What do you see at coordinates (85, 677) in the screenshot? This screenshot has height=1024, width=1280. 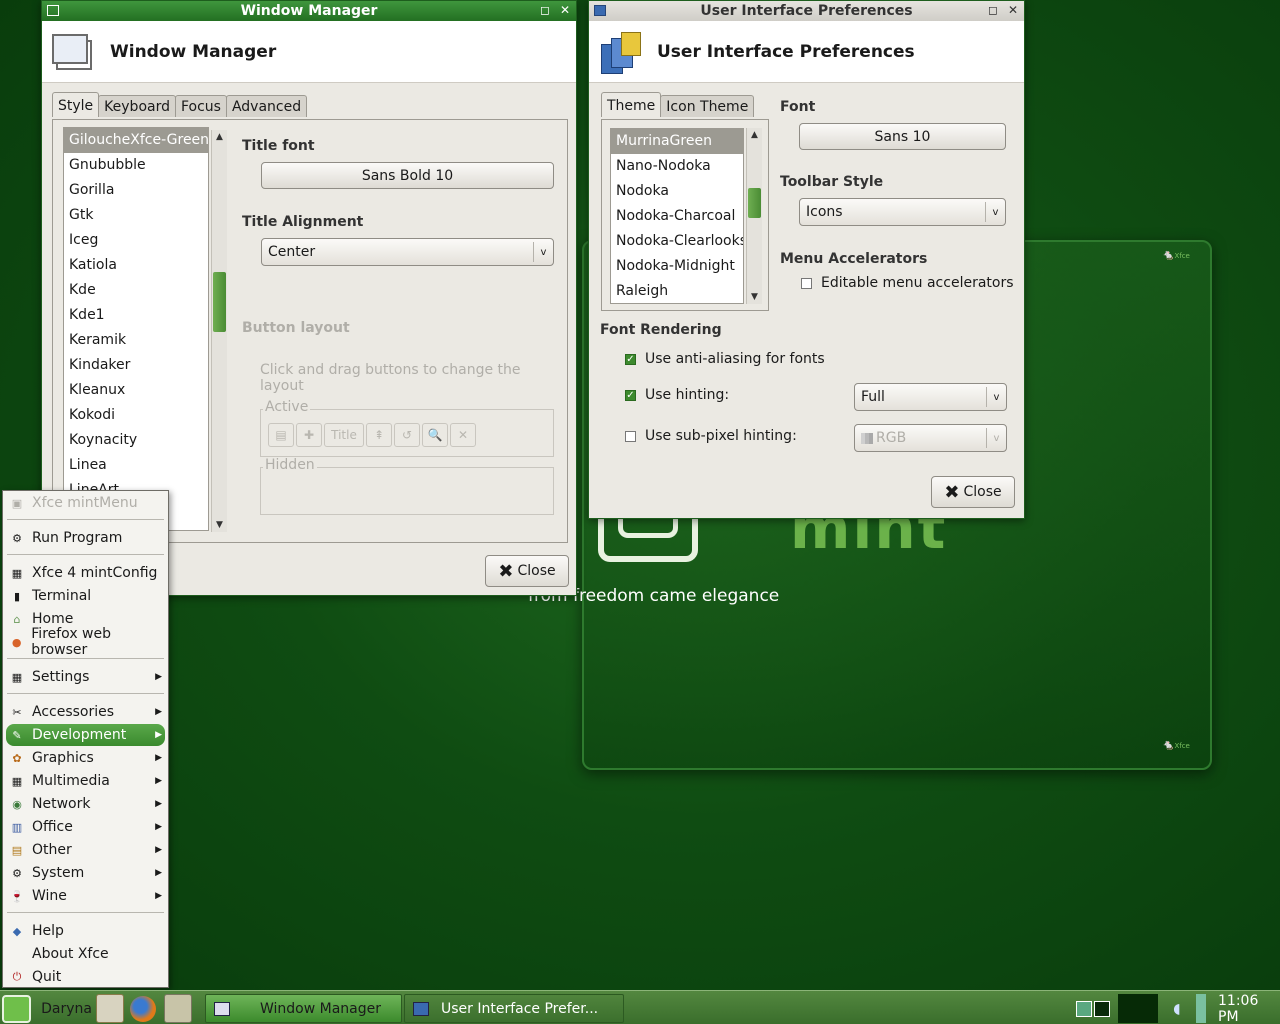 I see `menu-item-settings: ▦ Settings ▶` at bounding box center [85, 677].